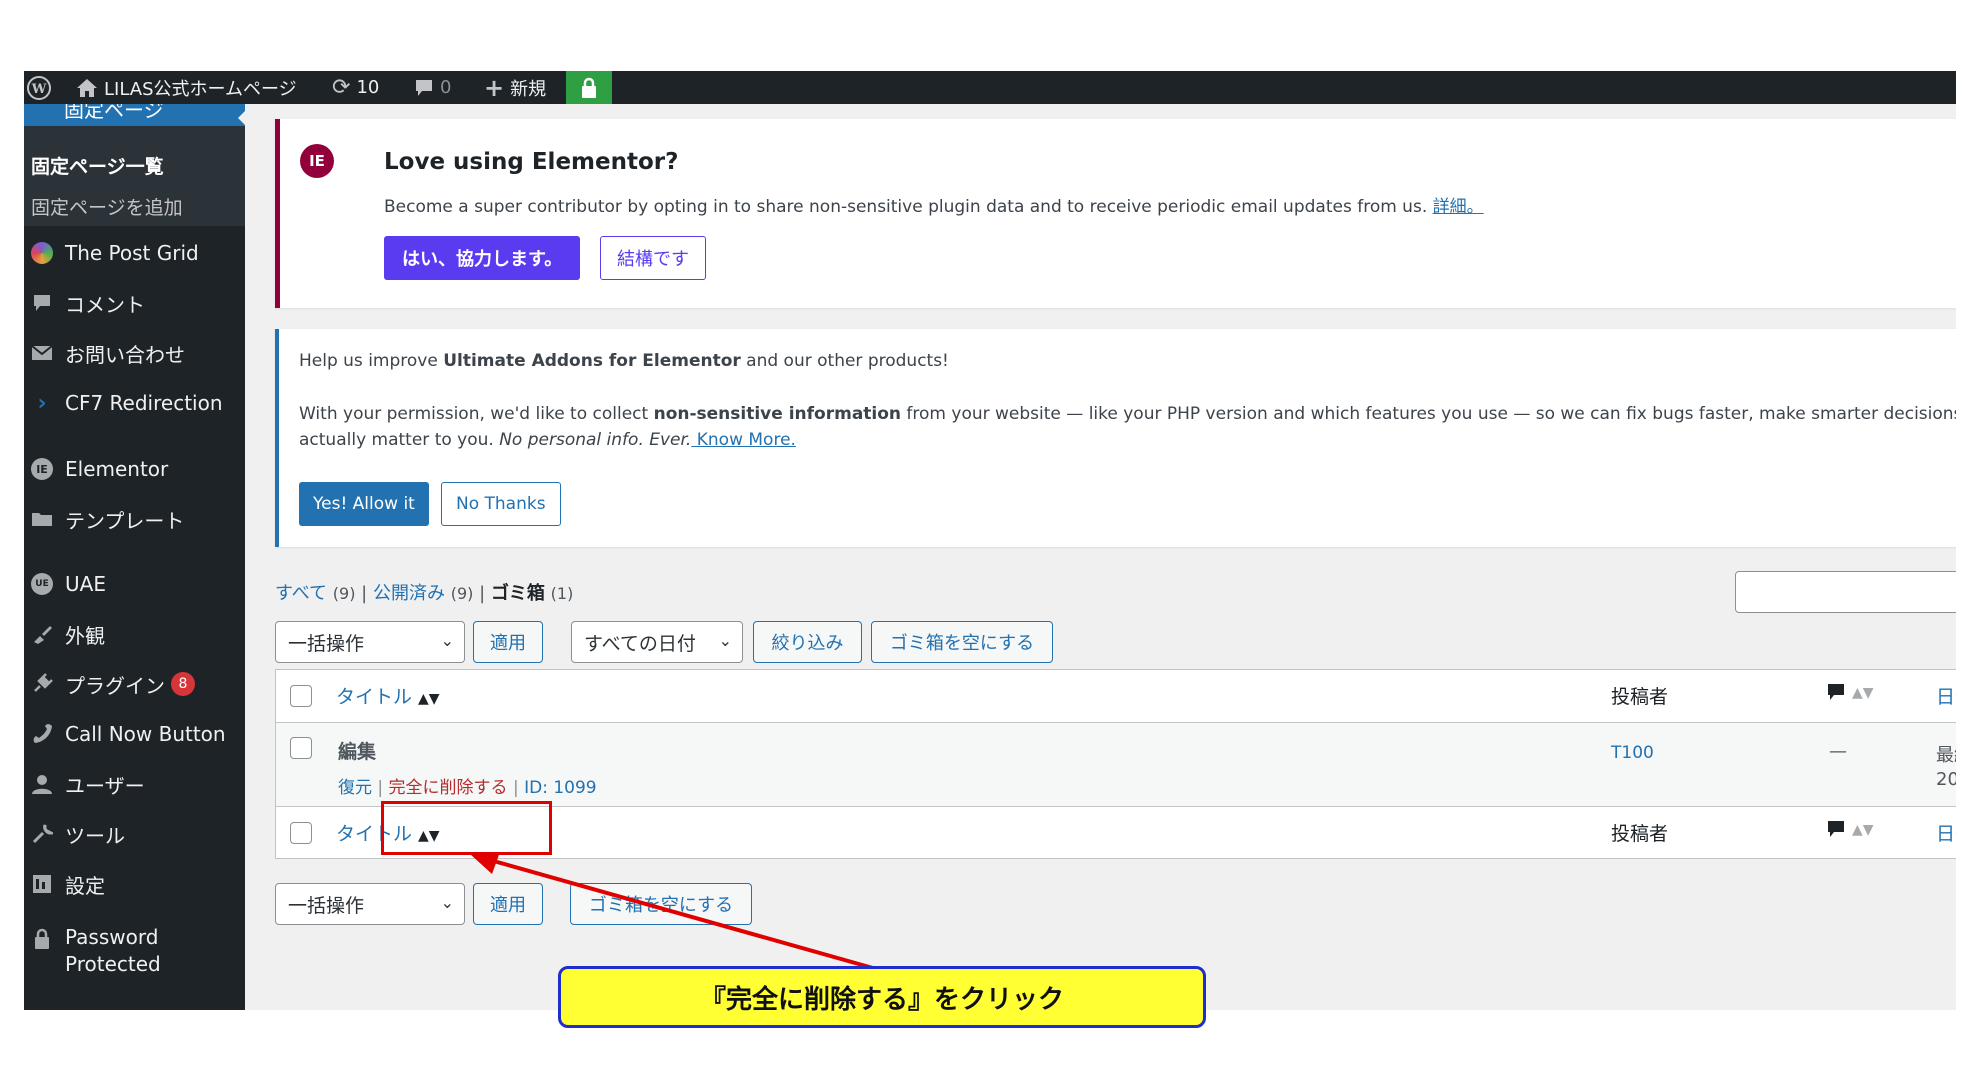  I want to click on column-date-sort-bottom: 日付, so click(1946, 832).